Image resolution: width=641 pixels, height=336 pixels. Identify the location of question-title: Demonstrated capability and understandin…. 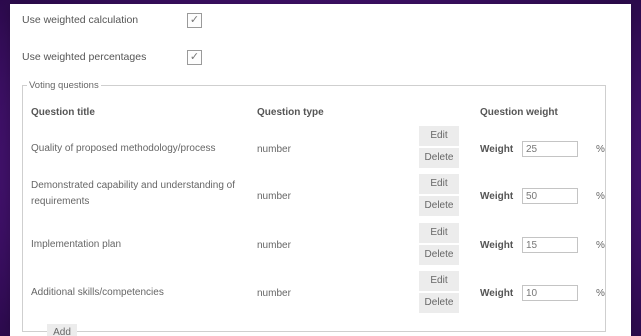
(133, 193).